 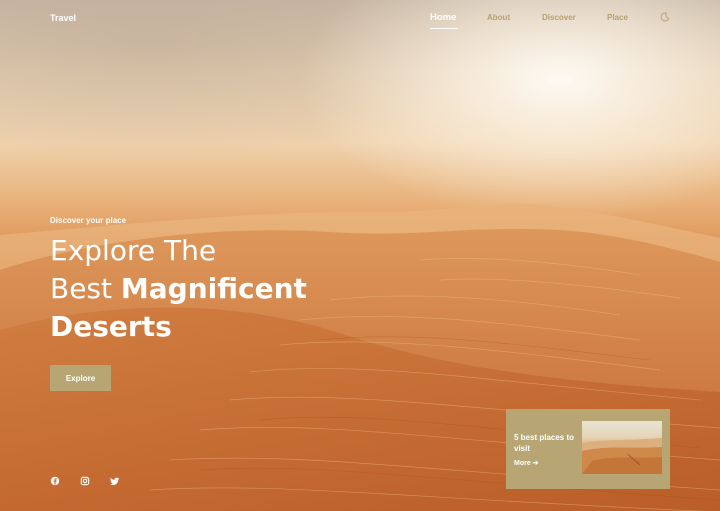 I want to click on hero-subtitle: Discover your place, so click(x=88, y=220).